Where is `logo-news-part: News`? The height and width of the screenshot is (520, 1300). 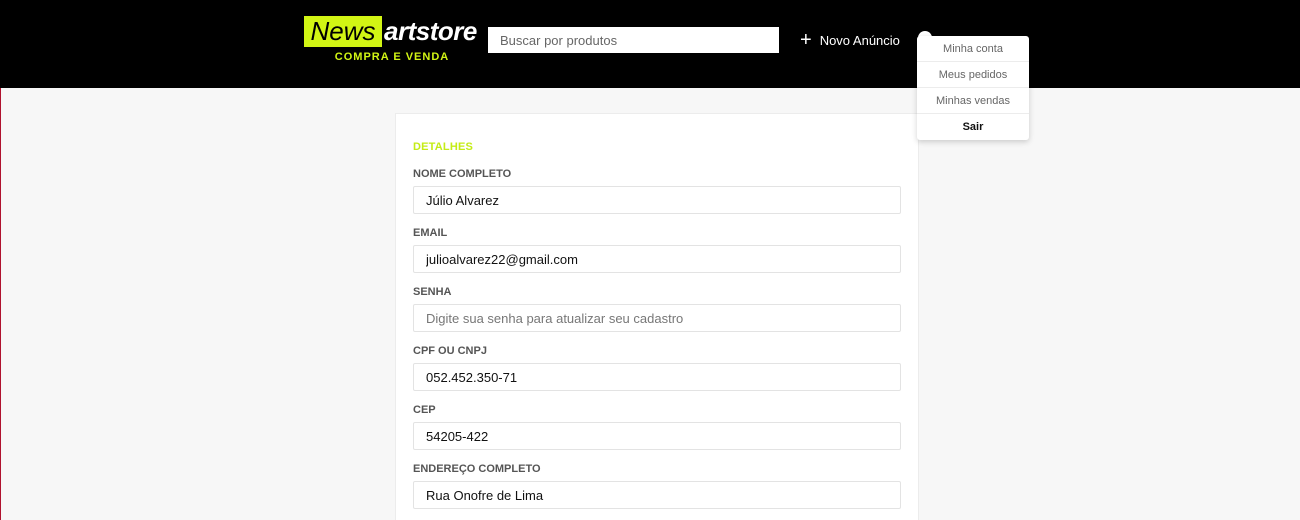 logo-news-part: News is located at coordinates (343, 31).